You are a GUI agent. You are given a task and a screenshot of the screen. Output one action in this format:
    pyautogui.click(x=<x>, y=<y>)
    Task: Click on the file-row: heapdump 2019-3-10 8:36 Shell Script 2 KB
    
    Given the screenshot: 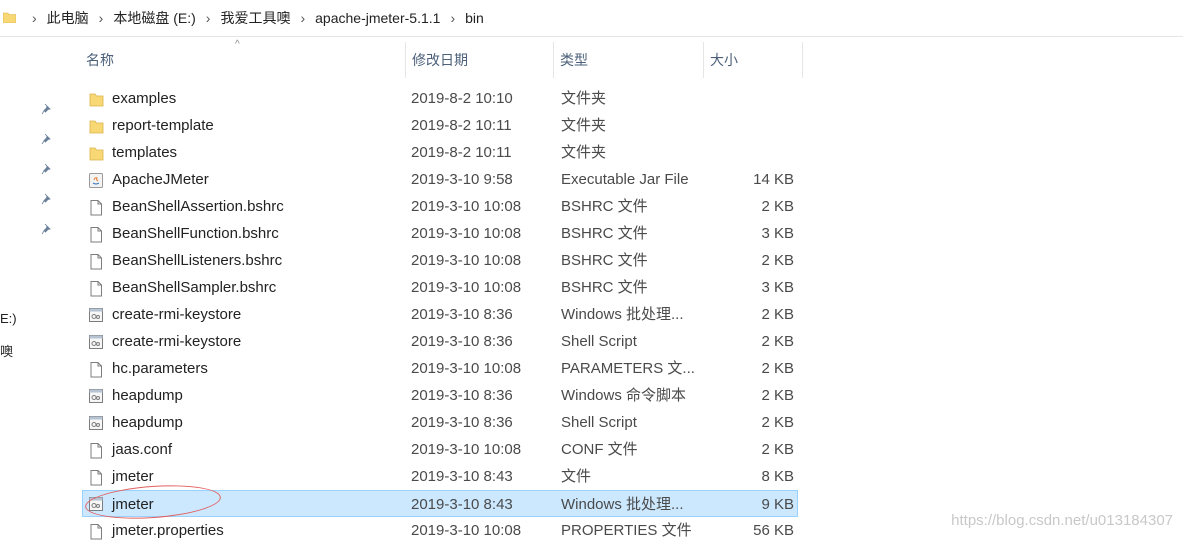 What is the action you would take?
    pyautogui.click(x=440, y=422)
    